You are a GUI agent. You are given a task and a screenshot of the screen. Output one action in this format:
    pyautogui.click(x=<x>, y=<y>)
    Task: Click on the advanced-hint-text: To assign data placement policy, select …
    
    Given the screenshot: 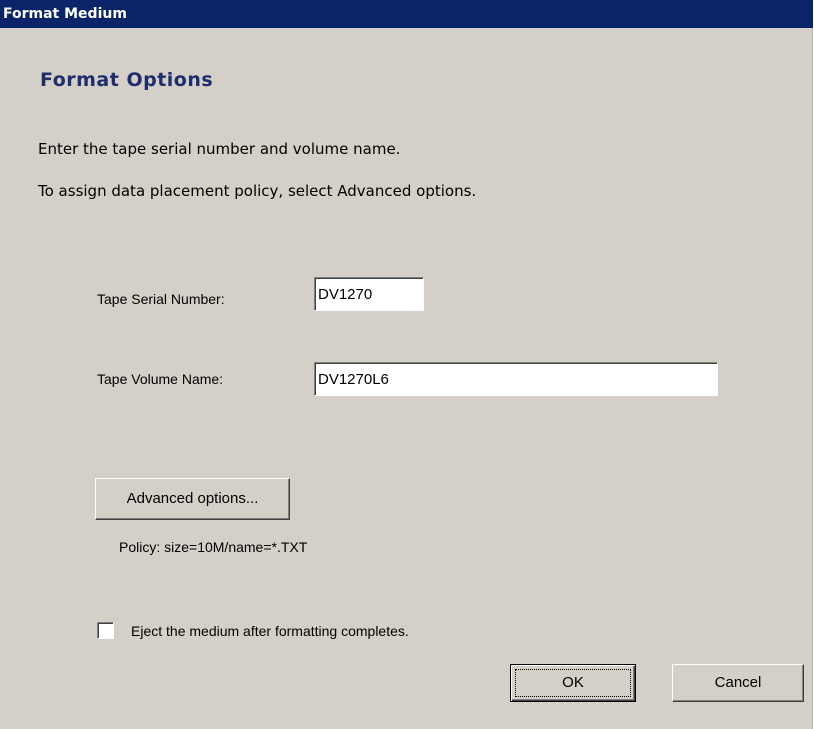 What is the action you would take?
    pyautogui.click(x=257, y=191)
    